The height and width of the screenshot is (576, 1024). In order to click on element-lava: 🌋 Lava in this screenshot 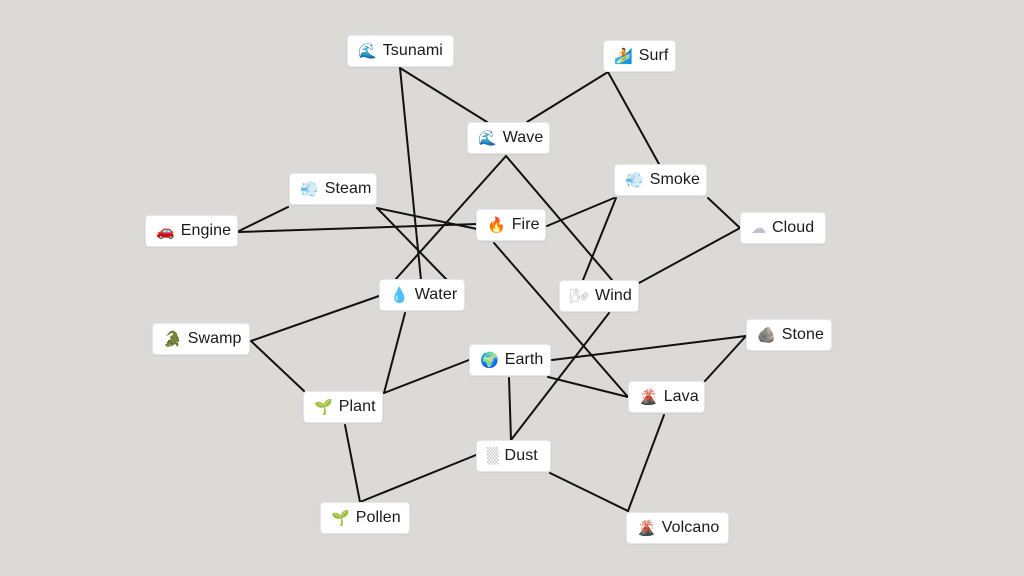, I will do `click(666, 397)`.